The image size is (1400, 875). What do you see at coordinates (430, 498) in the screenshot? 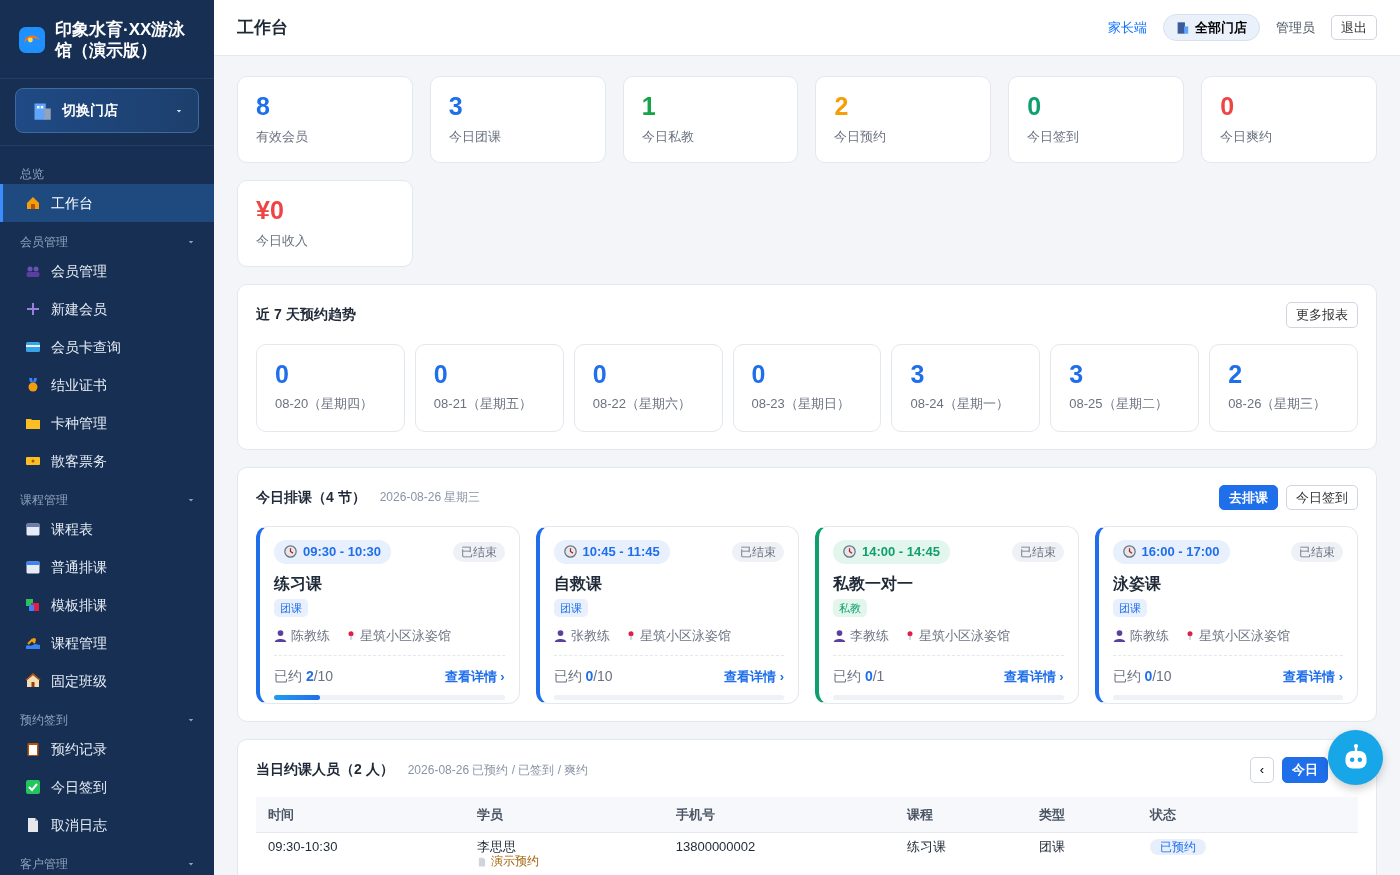
I see `schedule-date: 2026-08-26 星期三` at bounding box center [430, 498].